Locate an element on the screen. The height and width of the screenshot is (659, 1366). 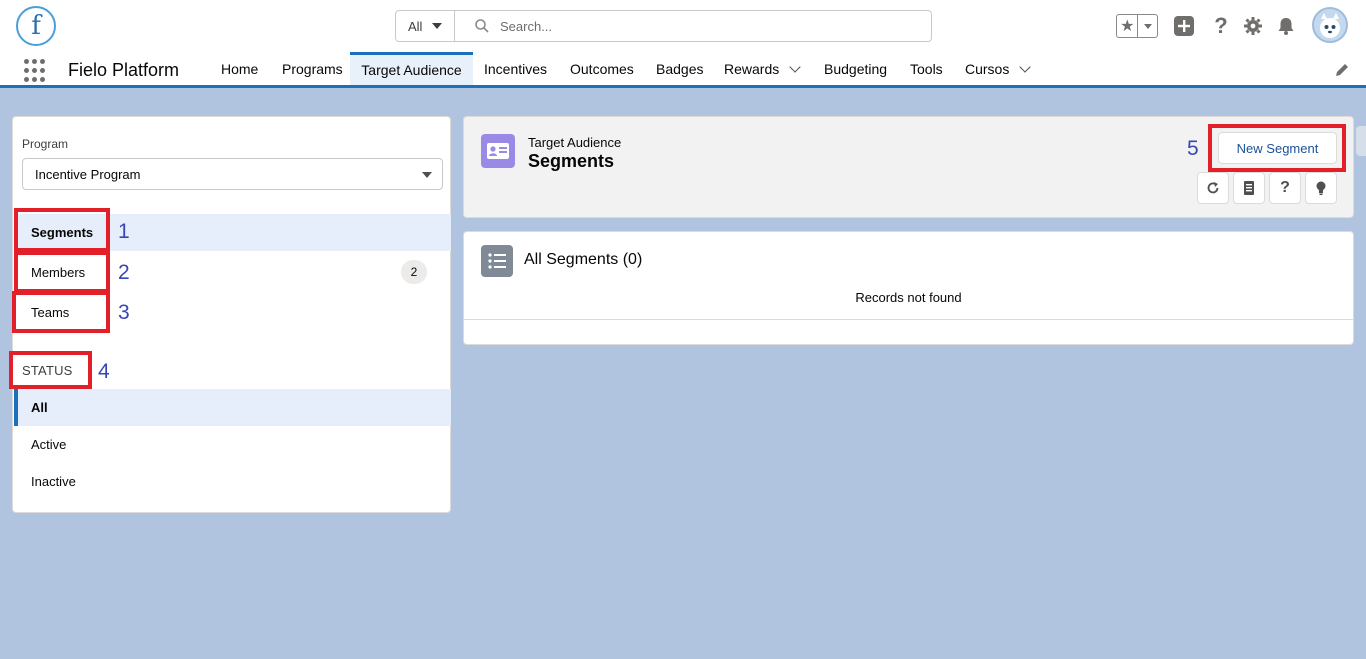
fielo-logo: f is located at coordinates (36, 26).